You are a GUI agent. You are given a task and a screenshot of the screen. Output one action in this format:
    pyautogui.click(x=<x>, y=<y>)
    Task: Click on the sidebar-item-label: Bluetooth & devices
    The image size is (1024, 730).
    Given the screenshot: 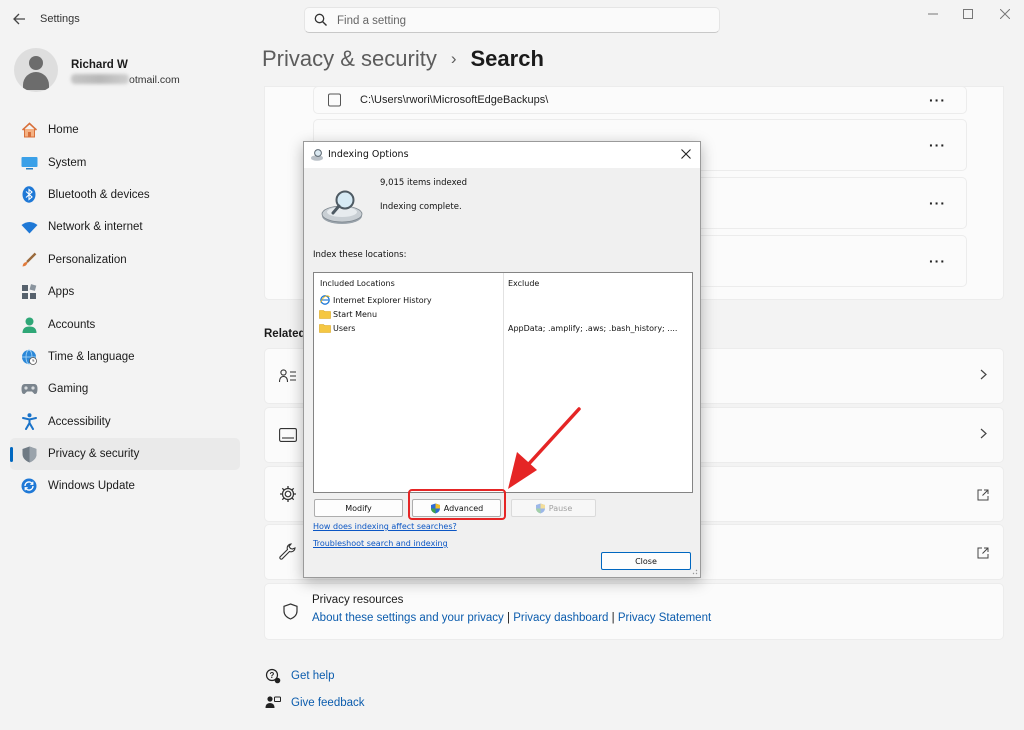 What is the action you would take?
    pyautogui.click(x=99, y=194)
    